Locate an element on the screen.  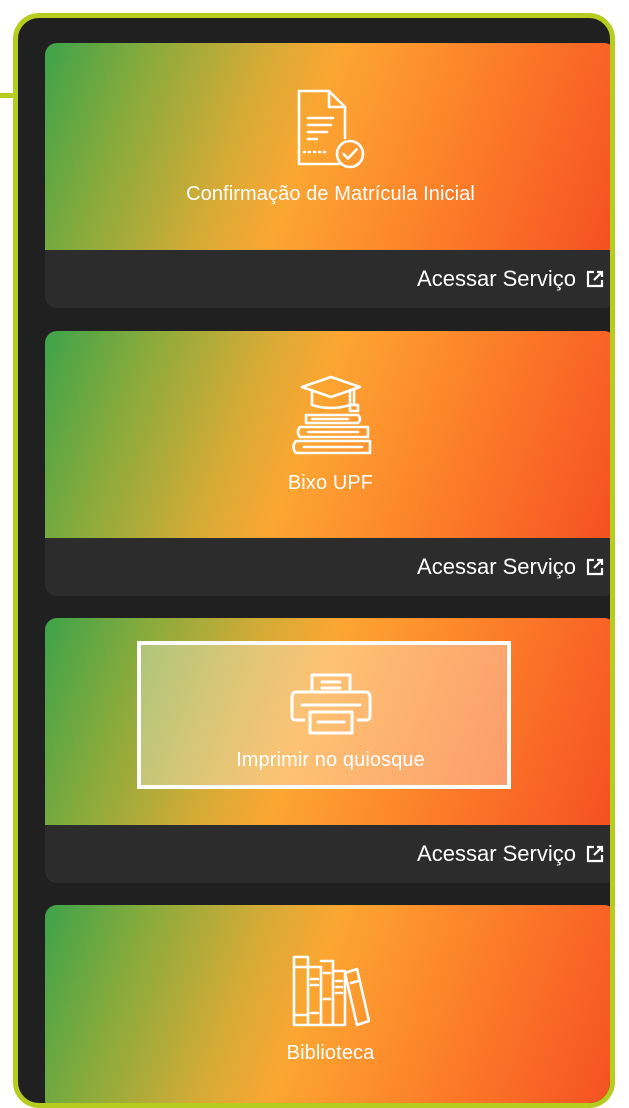
printer-icon is located at coordinates (331, 706).